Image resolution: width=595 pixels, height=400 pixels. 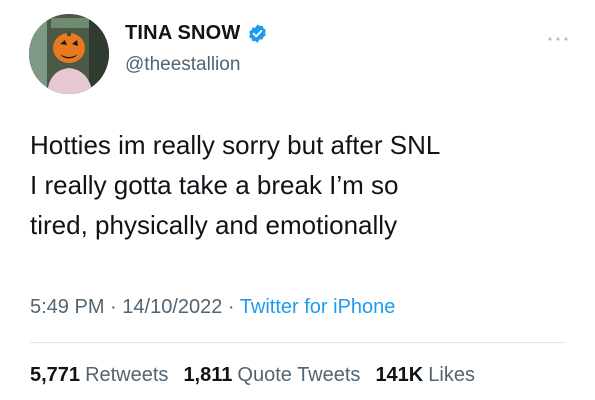 I want to click on tweet-date: 14/10/2022, so click(x=172, y=307).